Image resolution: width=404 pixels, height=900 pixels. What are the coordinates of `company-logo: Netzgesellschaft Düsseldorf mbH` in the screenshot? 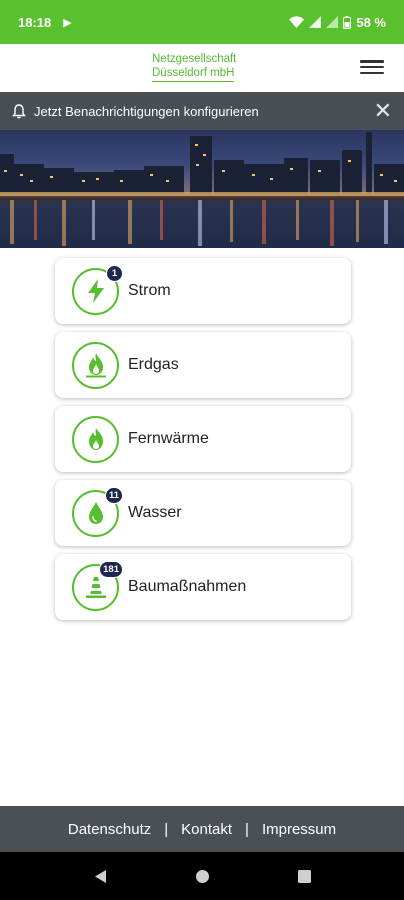 It's located at (201, 67).